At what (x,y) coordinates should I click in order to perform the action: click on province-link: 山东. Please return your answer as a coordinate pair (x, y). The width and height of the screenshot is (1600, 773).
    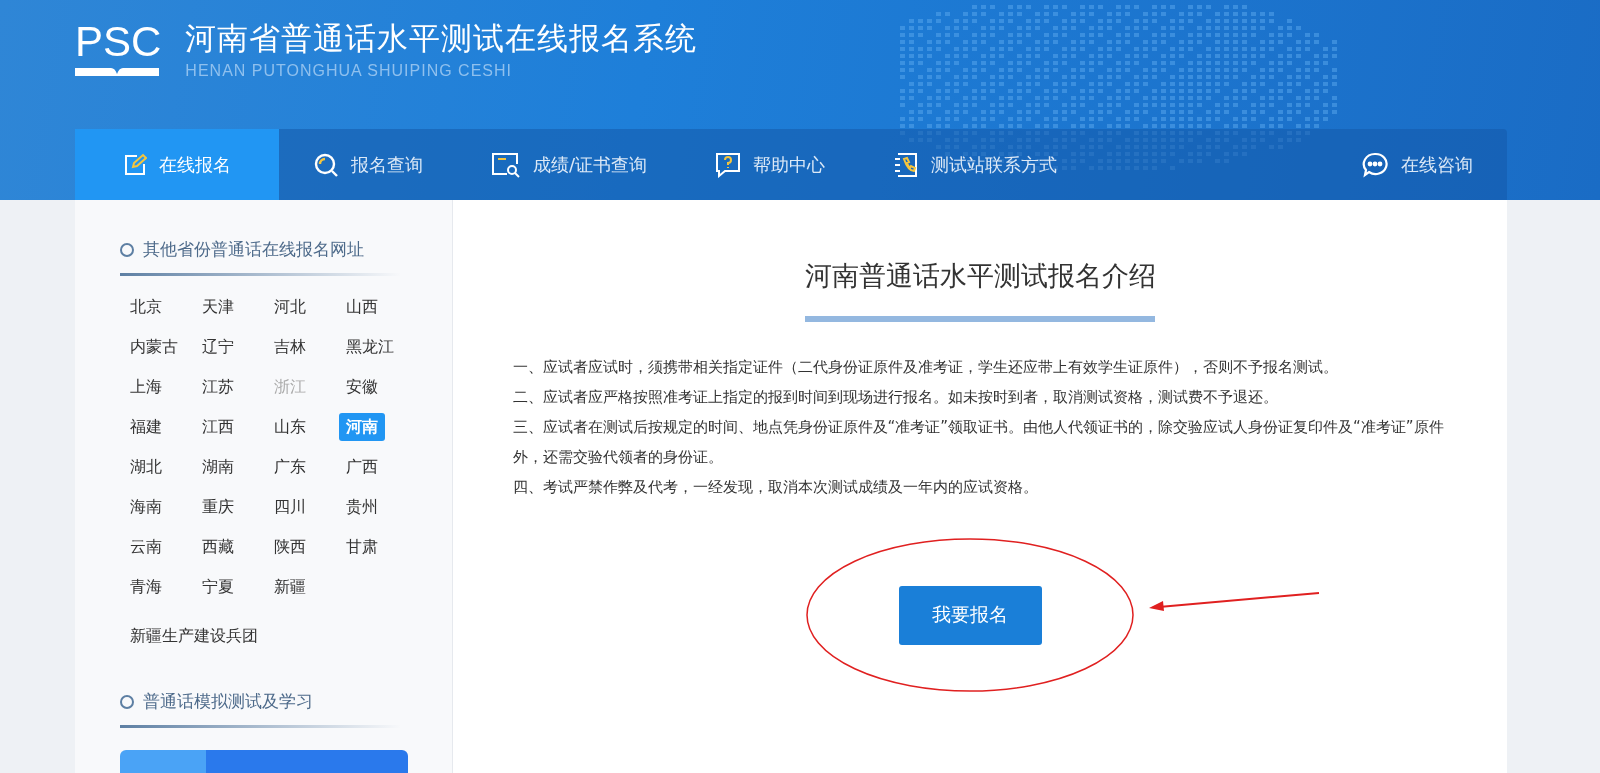
    Looking at the image, I should click on (290, 427).